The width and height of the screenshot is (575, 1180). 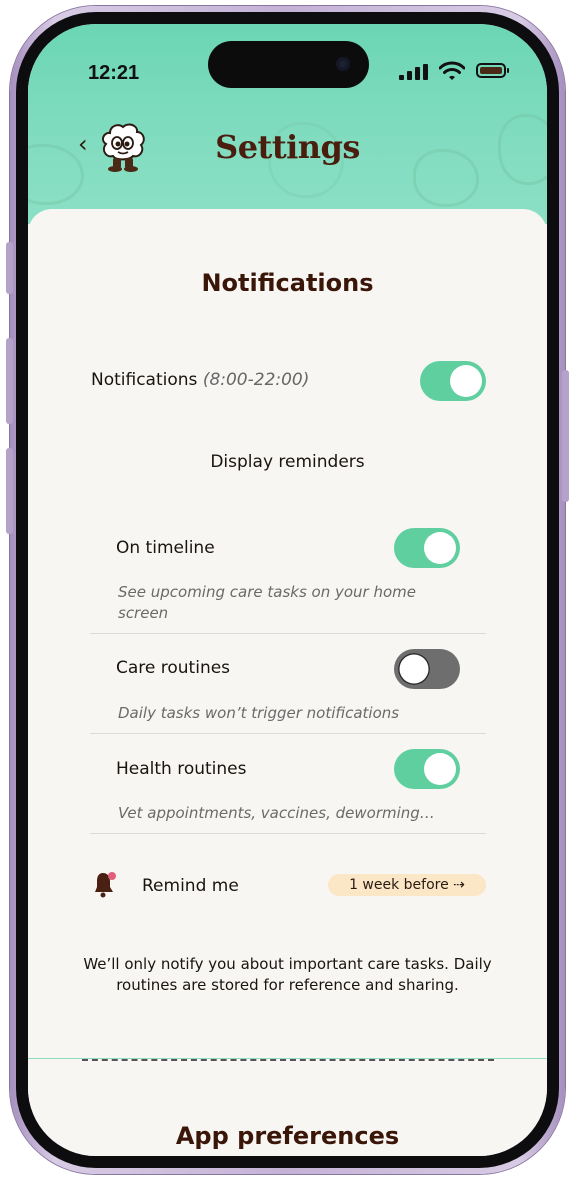 I want to click on care-routines-label: Care routines, so click(x=173, y=668).